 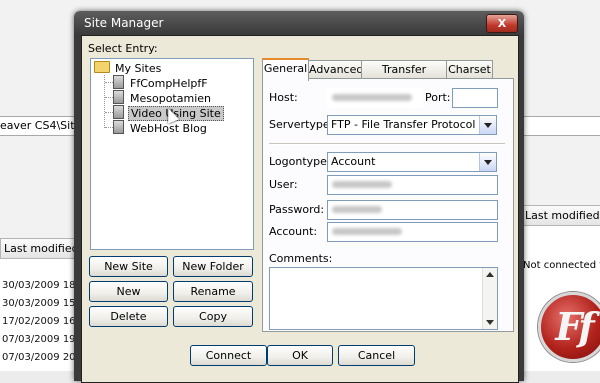 I want to click on new-folder-button: New Folder, so click(x=213, y=266).